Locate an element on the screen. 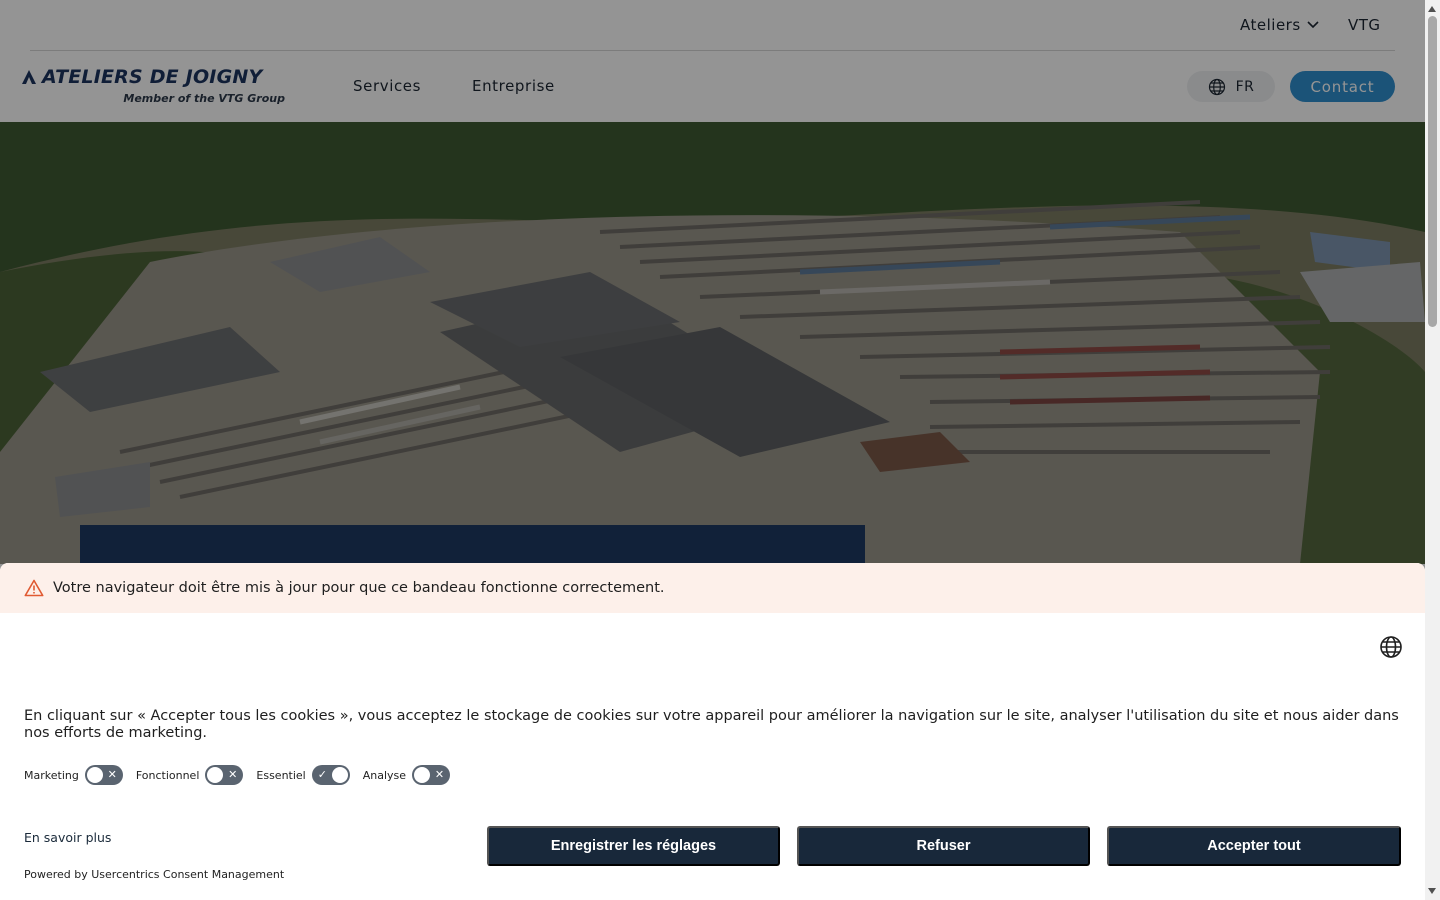 The height and width of the screenshot is (900, 1440). toggle-marketing-switch: ✕ is located at coordinates (103, 775).